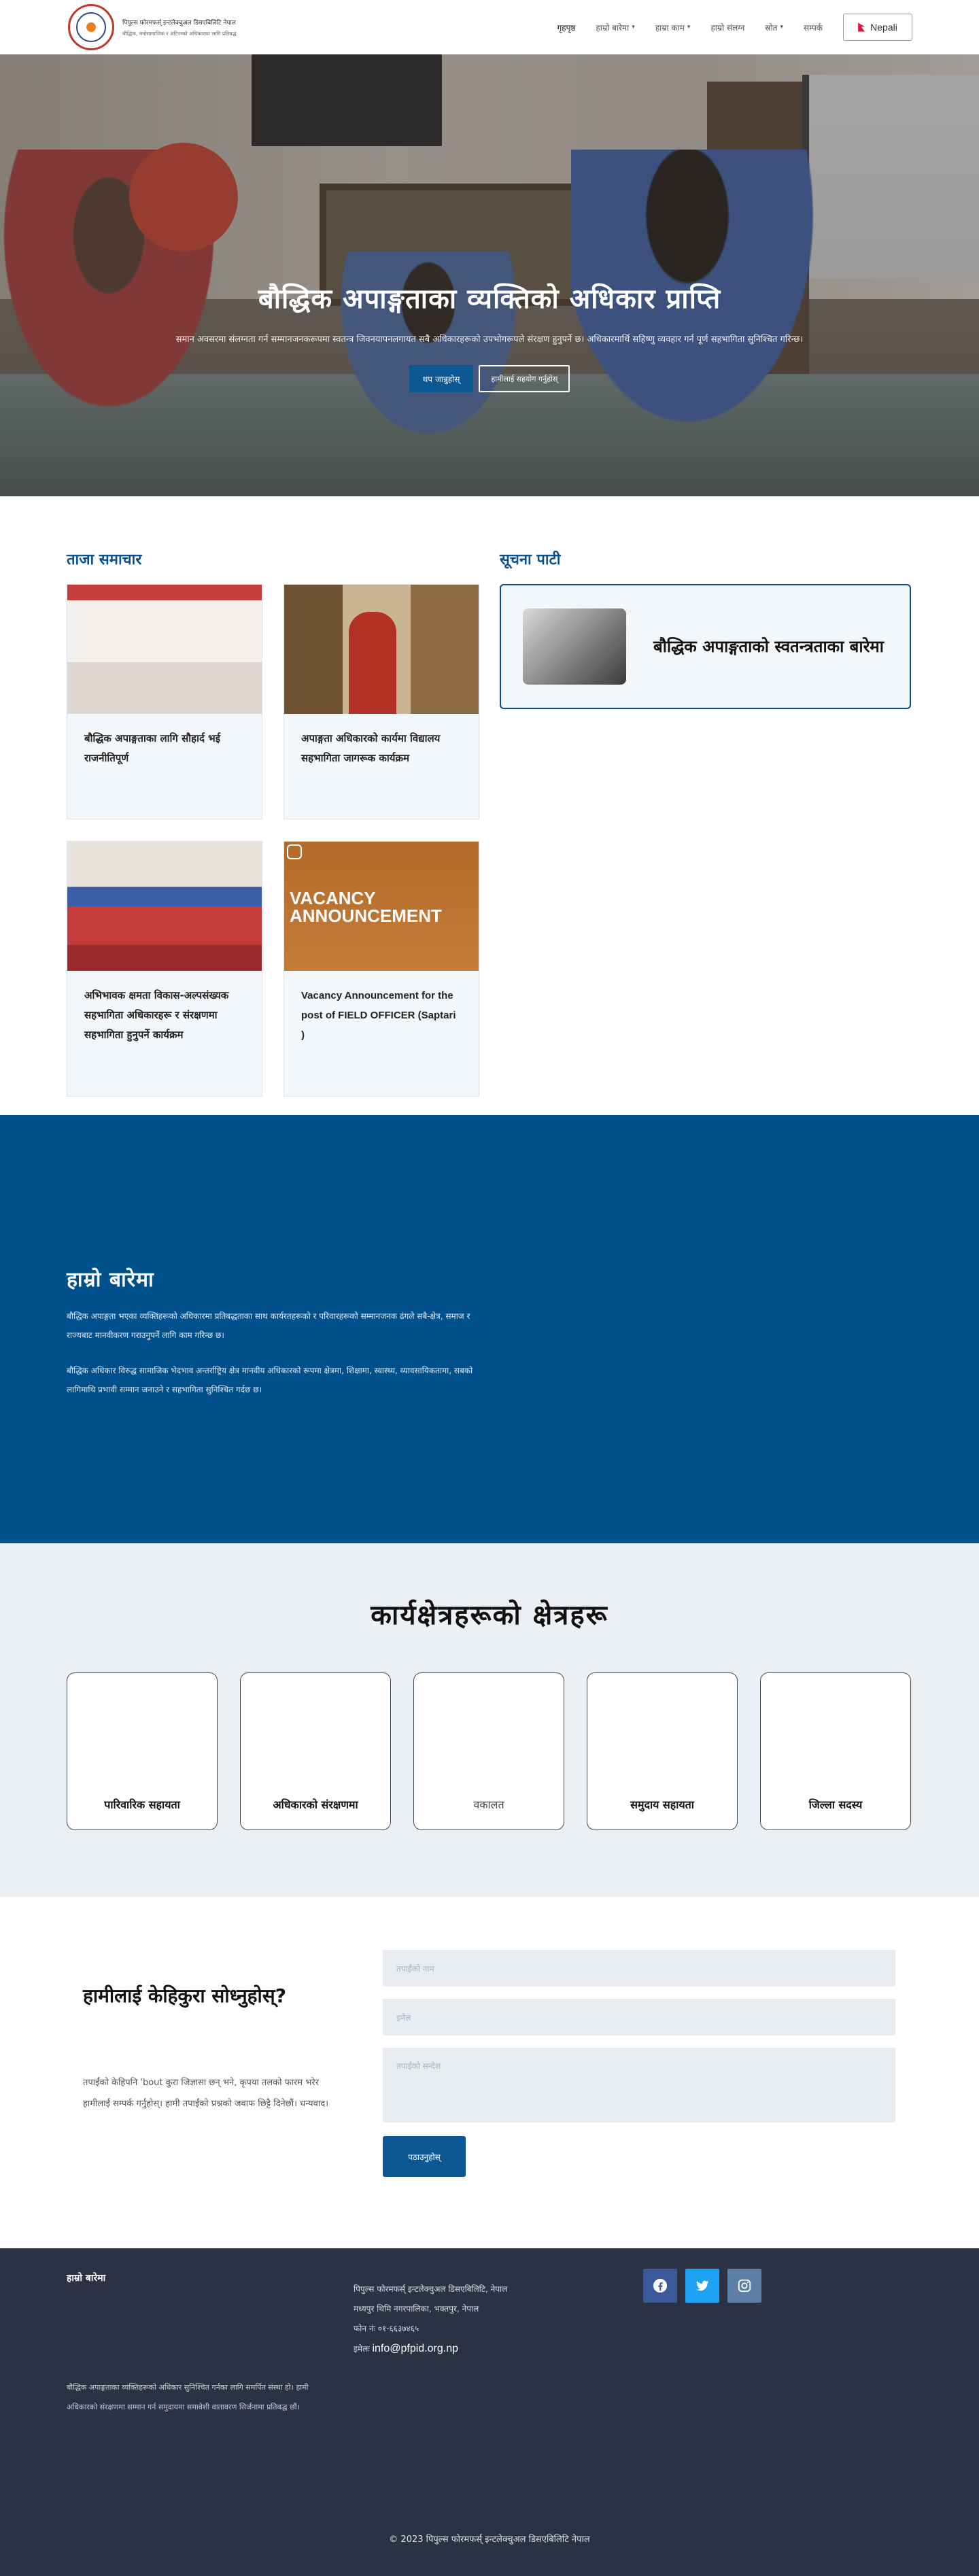 This screenshot has width=979, height=2576. What do you see at coordinates (489, 1615) in the screenshot?
I see `work-areas-heading: कार्यक्षेत्रहरूको क्षेत्रहरू` at bounding box center [489, 1615].